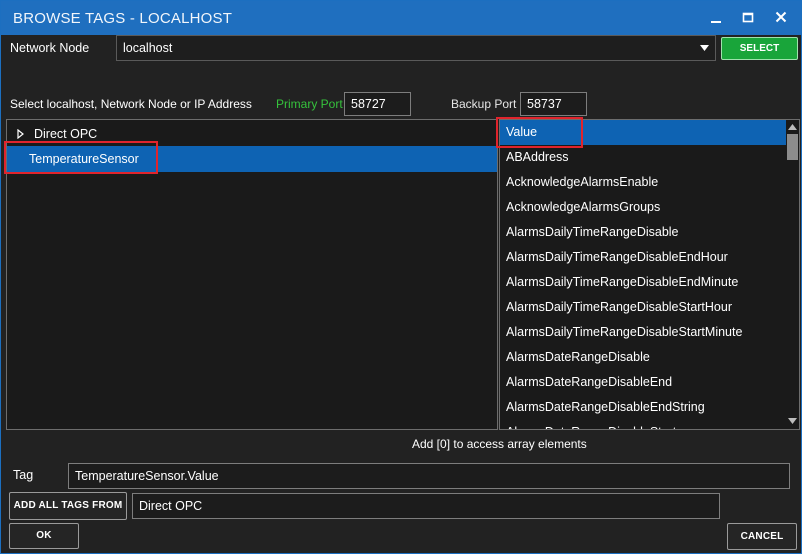 Image resolution: width=802 pixels, height=554 pixels. Describe the element at coordinates (416, 48) in the screenshot. I see `network-node-dropdown: localhost` at that location.